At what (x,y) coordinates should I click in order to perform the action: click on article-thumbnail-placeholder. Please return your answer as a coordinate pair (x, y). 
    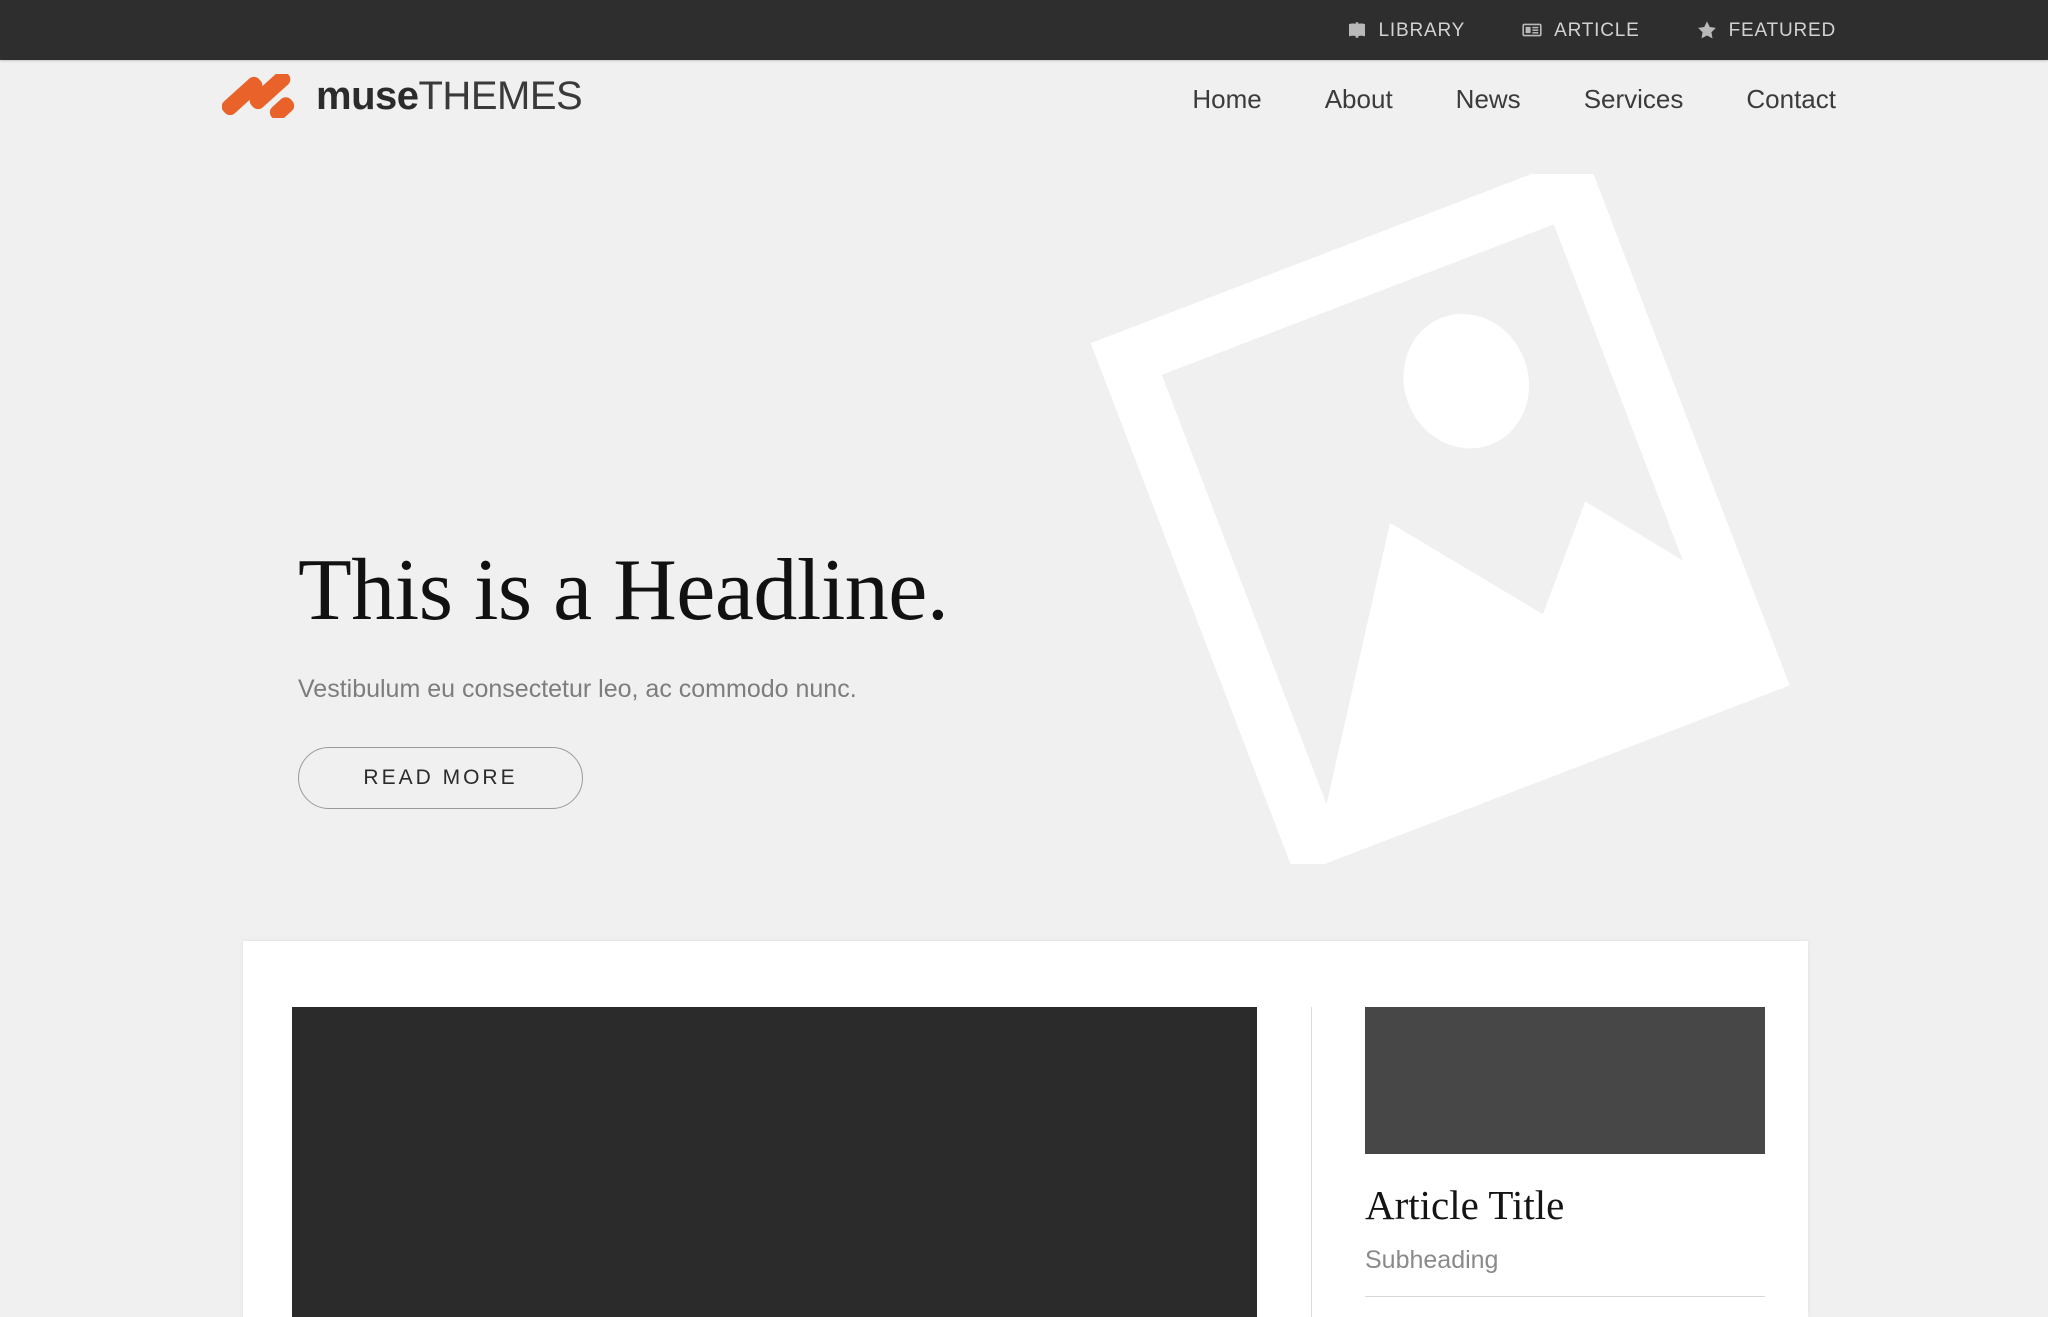
    Looking at the image, I should click on (1565, 1080).